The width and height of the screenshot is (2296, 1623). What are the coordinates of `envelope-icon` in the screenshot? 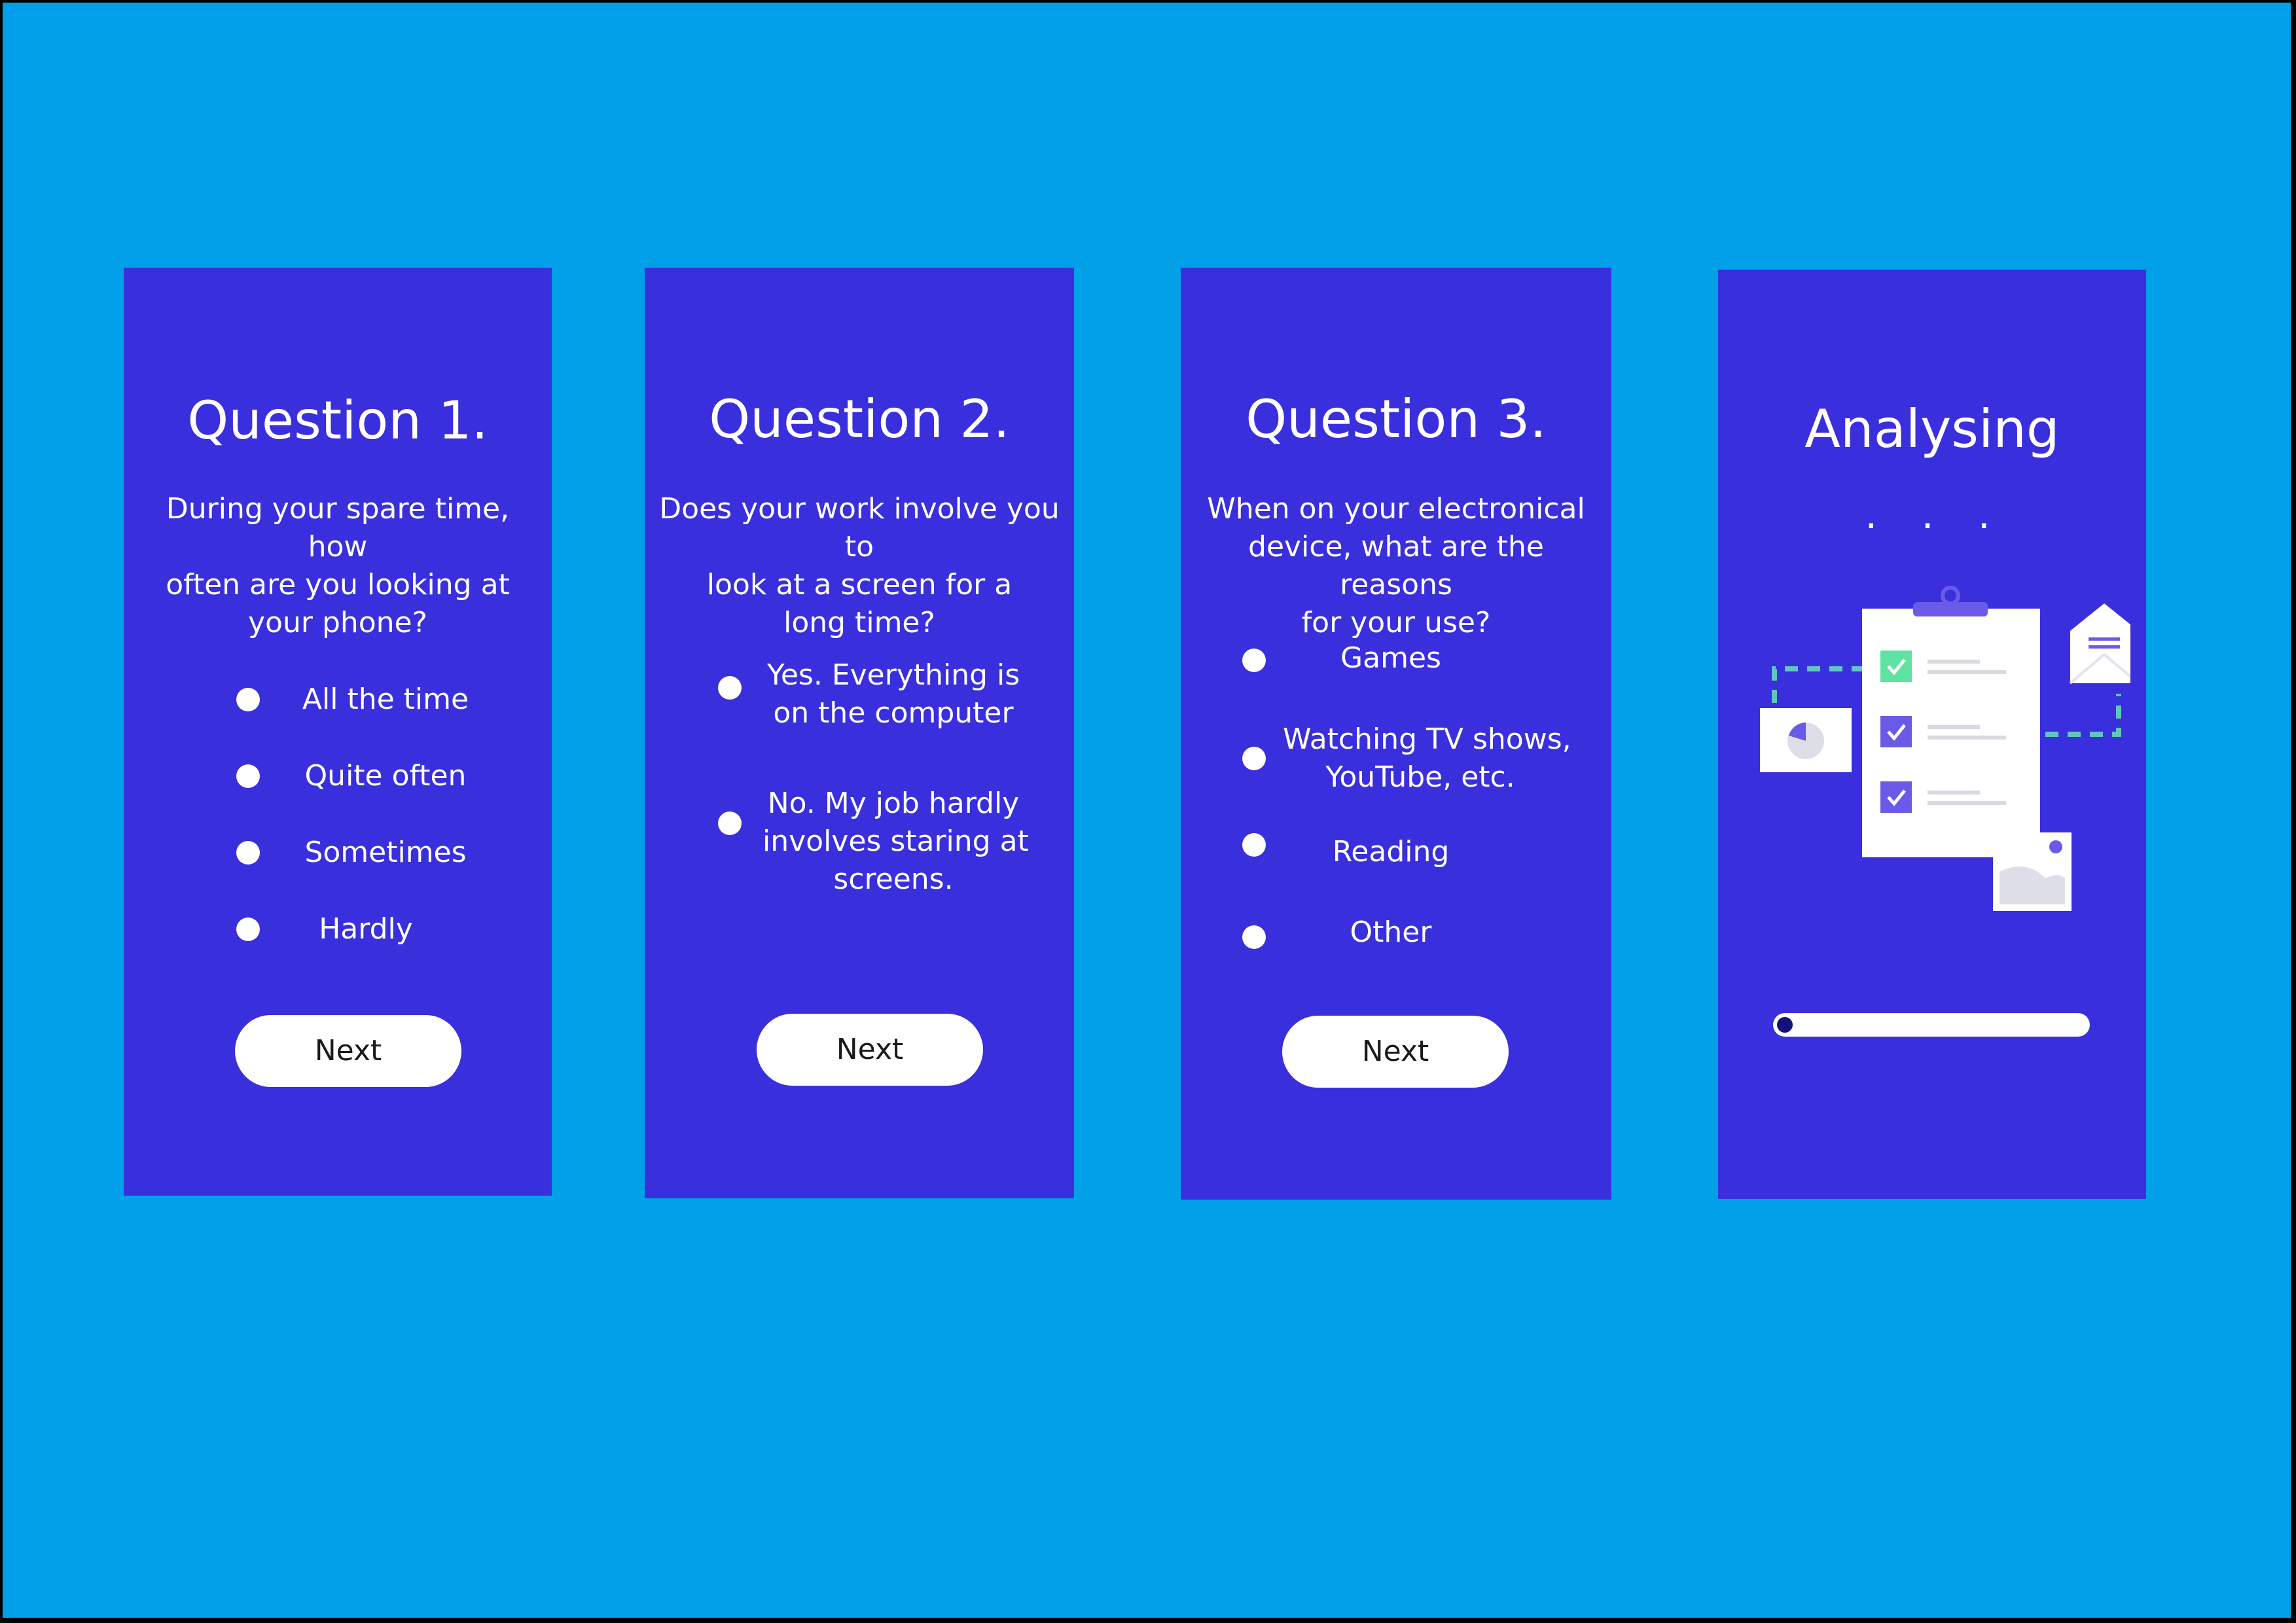 It's located at (2099, 644).